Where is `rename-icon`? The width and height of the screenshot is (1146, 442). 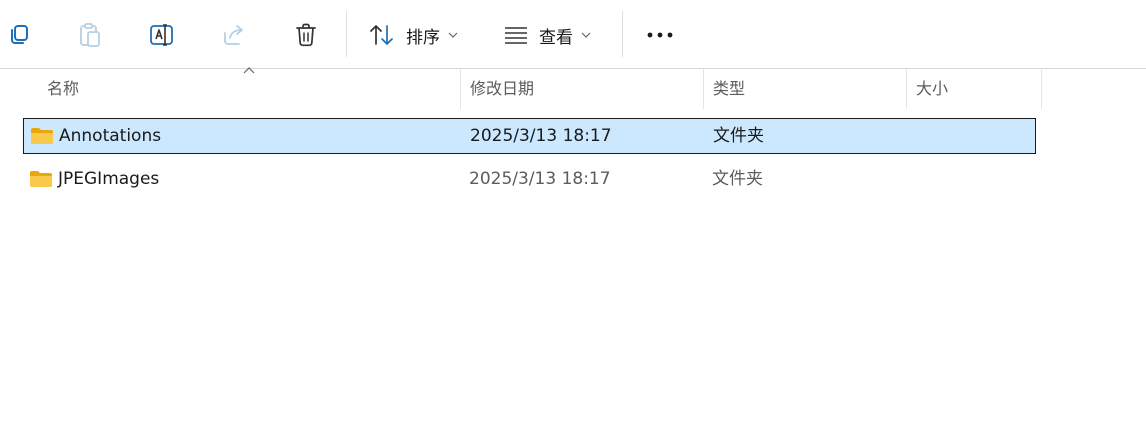 rename-icon is located at coordinates (161, 35).